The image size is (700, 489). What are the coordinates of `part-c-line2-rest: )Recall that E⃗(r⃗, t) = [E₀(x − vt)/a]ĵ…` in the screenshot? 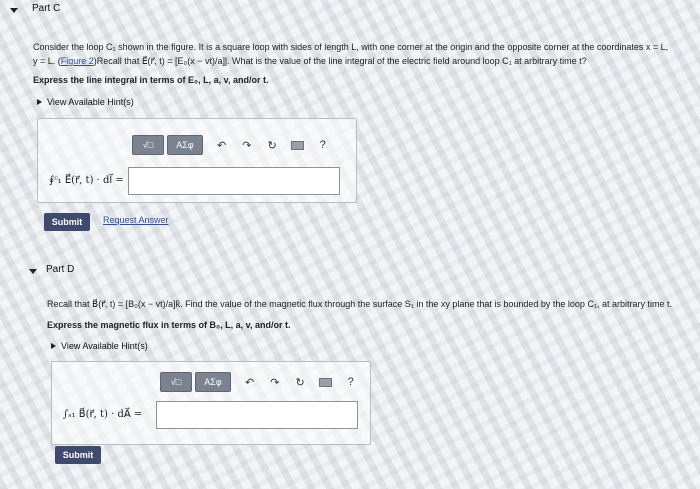 It's located at (340, 61).